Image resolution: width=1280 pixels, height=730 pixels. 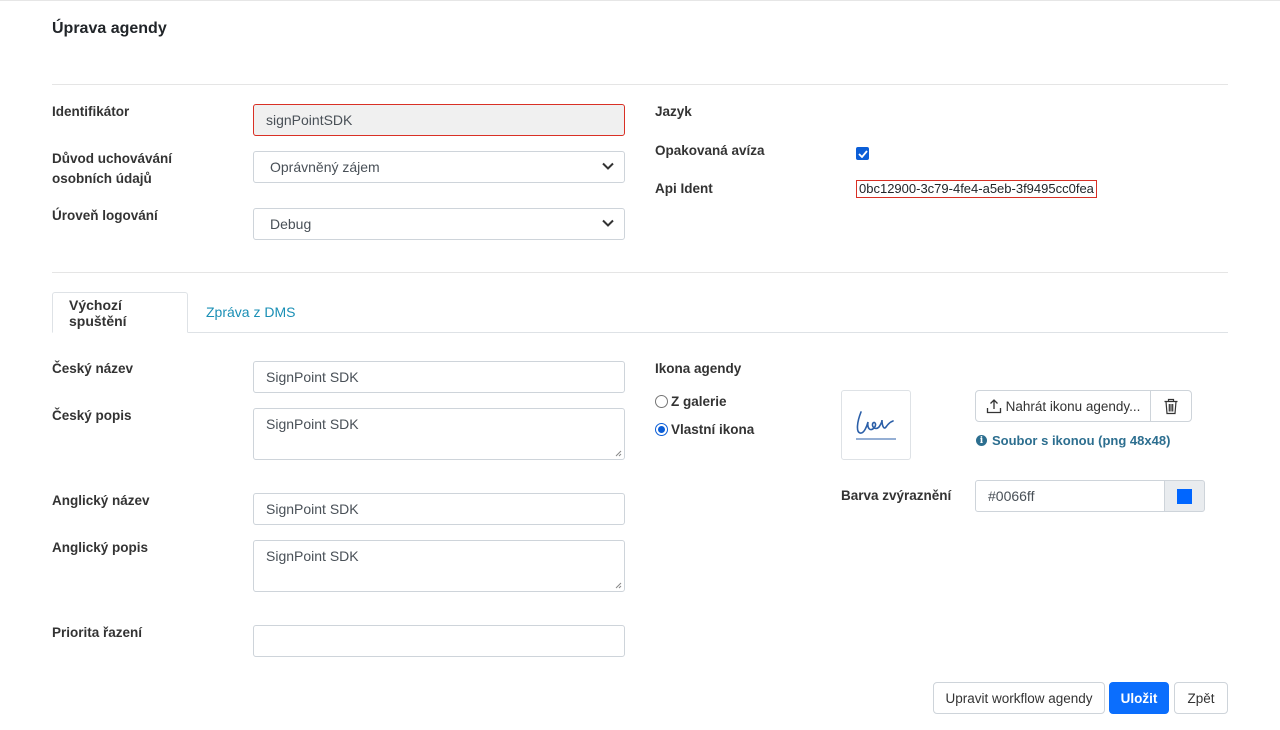 I want to click on repeat-notice-checkbox, so click(x=862, y=153).